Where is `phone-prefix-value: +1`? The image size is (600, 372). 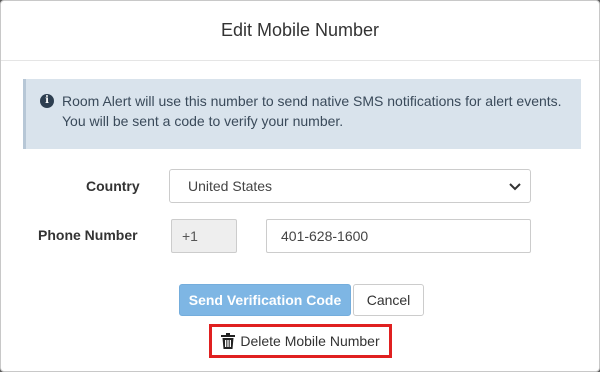
phone-prefix-value: +1 is located at coordinates (190, 236).